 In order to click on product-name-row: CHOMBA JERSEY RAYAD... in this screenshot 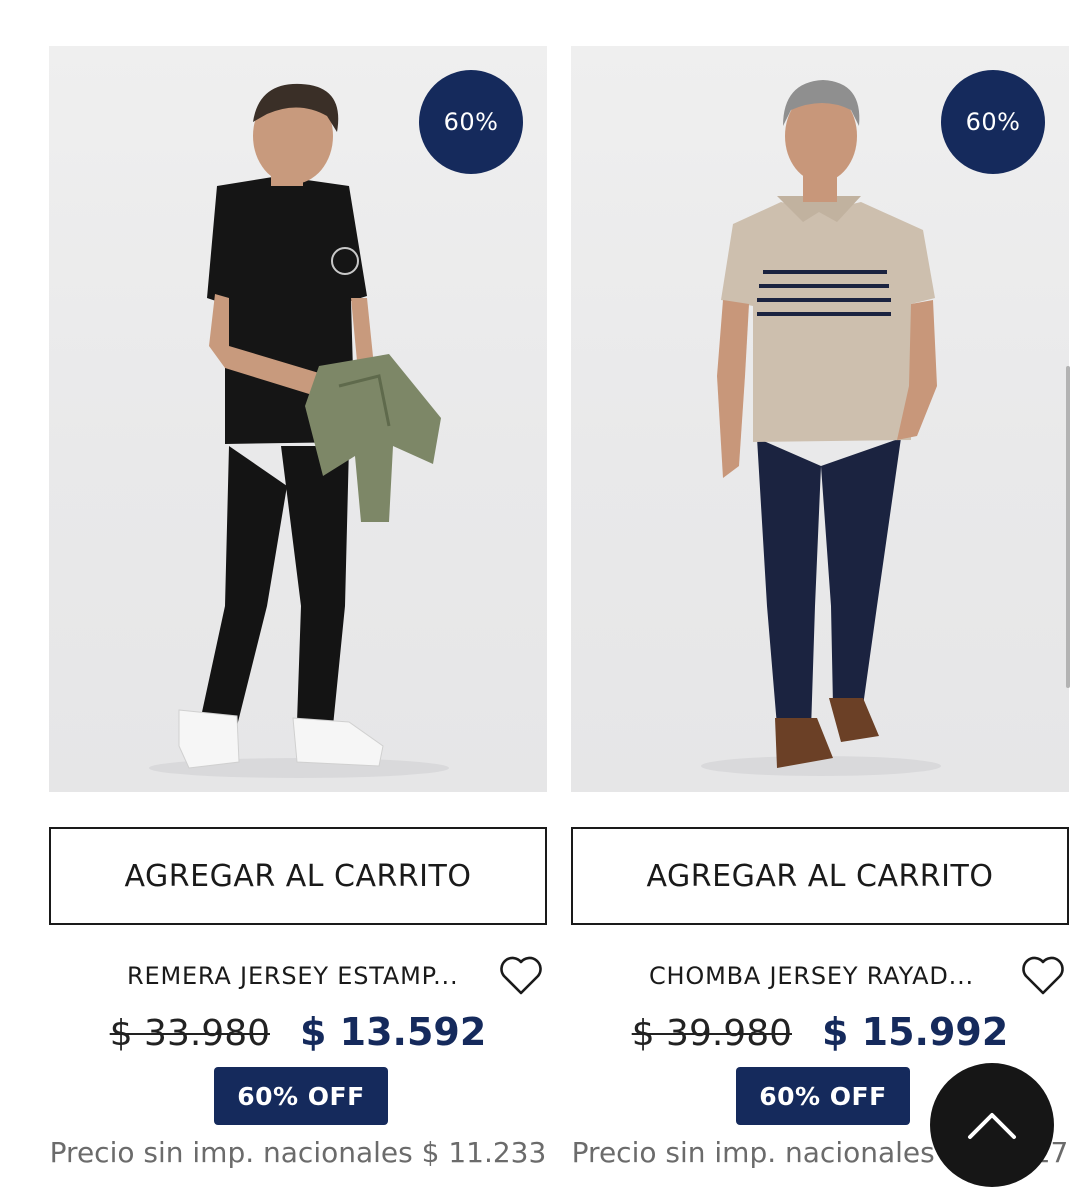, I will do `click(820, 976)`.